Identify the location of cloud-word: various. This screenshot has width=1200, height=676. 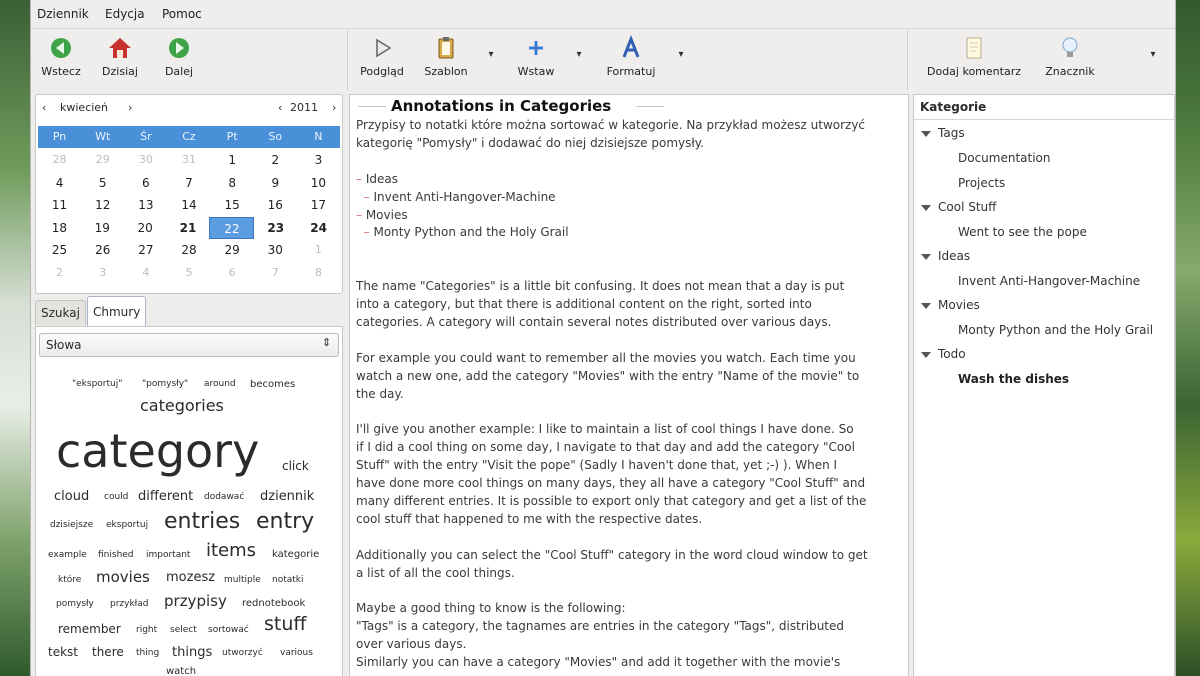
(296, 653).